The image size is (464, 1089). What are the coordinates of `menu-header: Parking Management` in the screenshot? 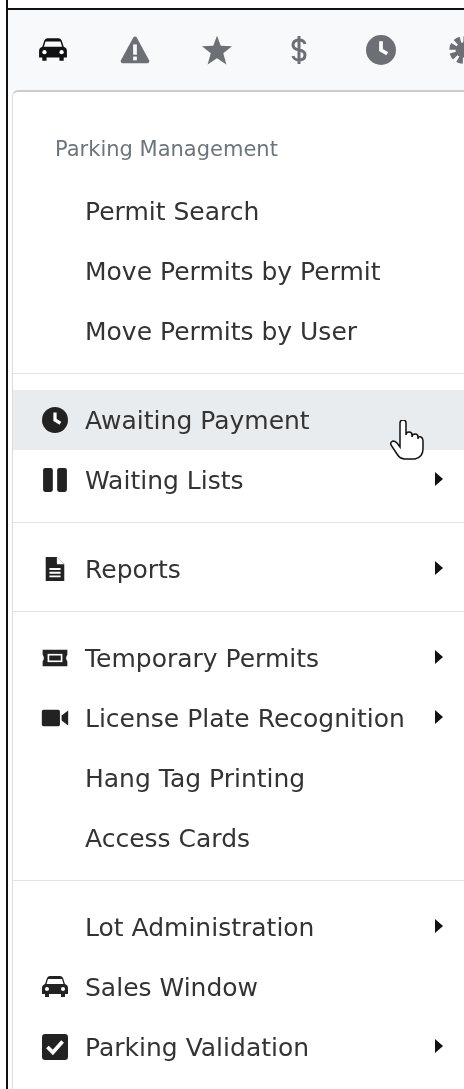 It's located at (166, 149).